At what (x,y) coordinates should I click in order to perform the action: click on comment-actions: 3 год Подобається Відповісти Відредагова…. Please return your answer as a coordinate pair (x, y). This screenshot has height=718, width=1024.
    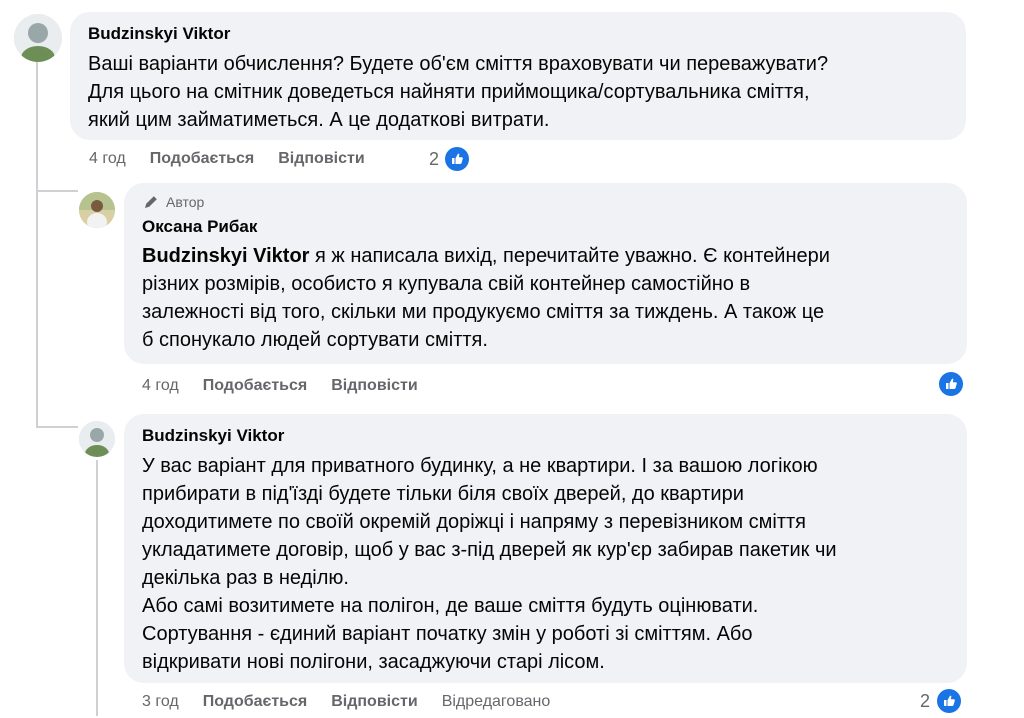
    Looking at the image, I should click on (358, 702).